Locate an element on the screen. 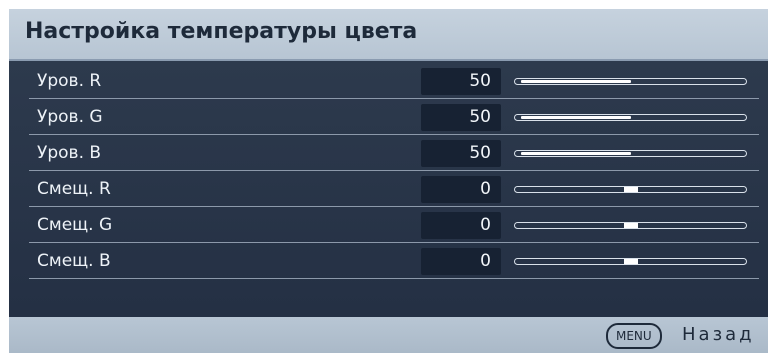 The image size is (768, 353). setting-row-offset-b: Смещ. B 0 is located at coordinates (394, 262).